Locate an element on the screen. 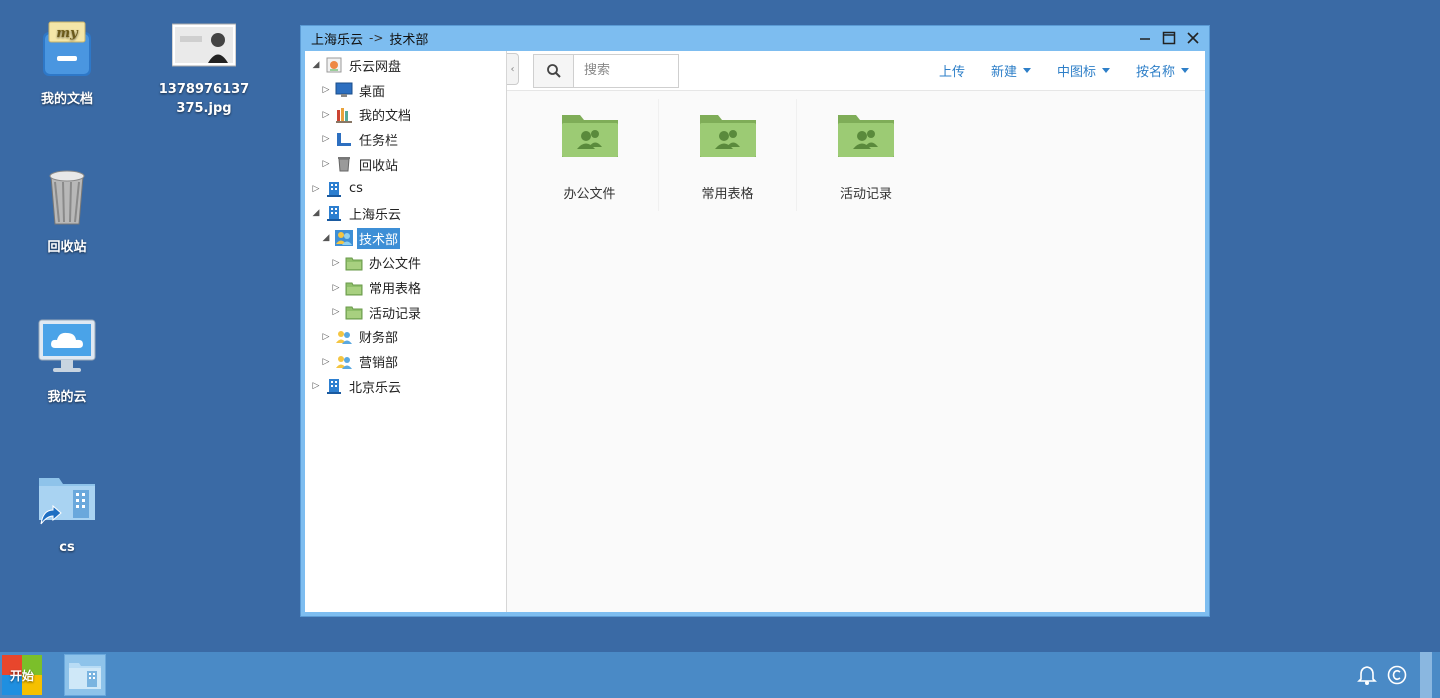  view-mode-dropdown: 中图标 is located at coordinates (1083, 70).